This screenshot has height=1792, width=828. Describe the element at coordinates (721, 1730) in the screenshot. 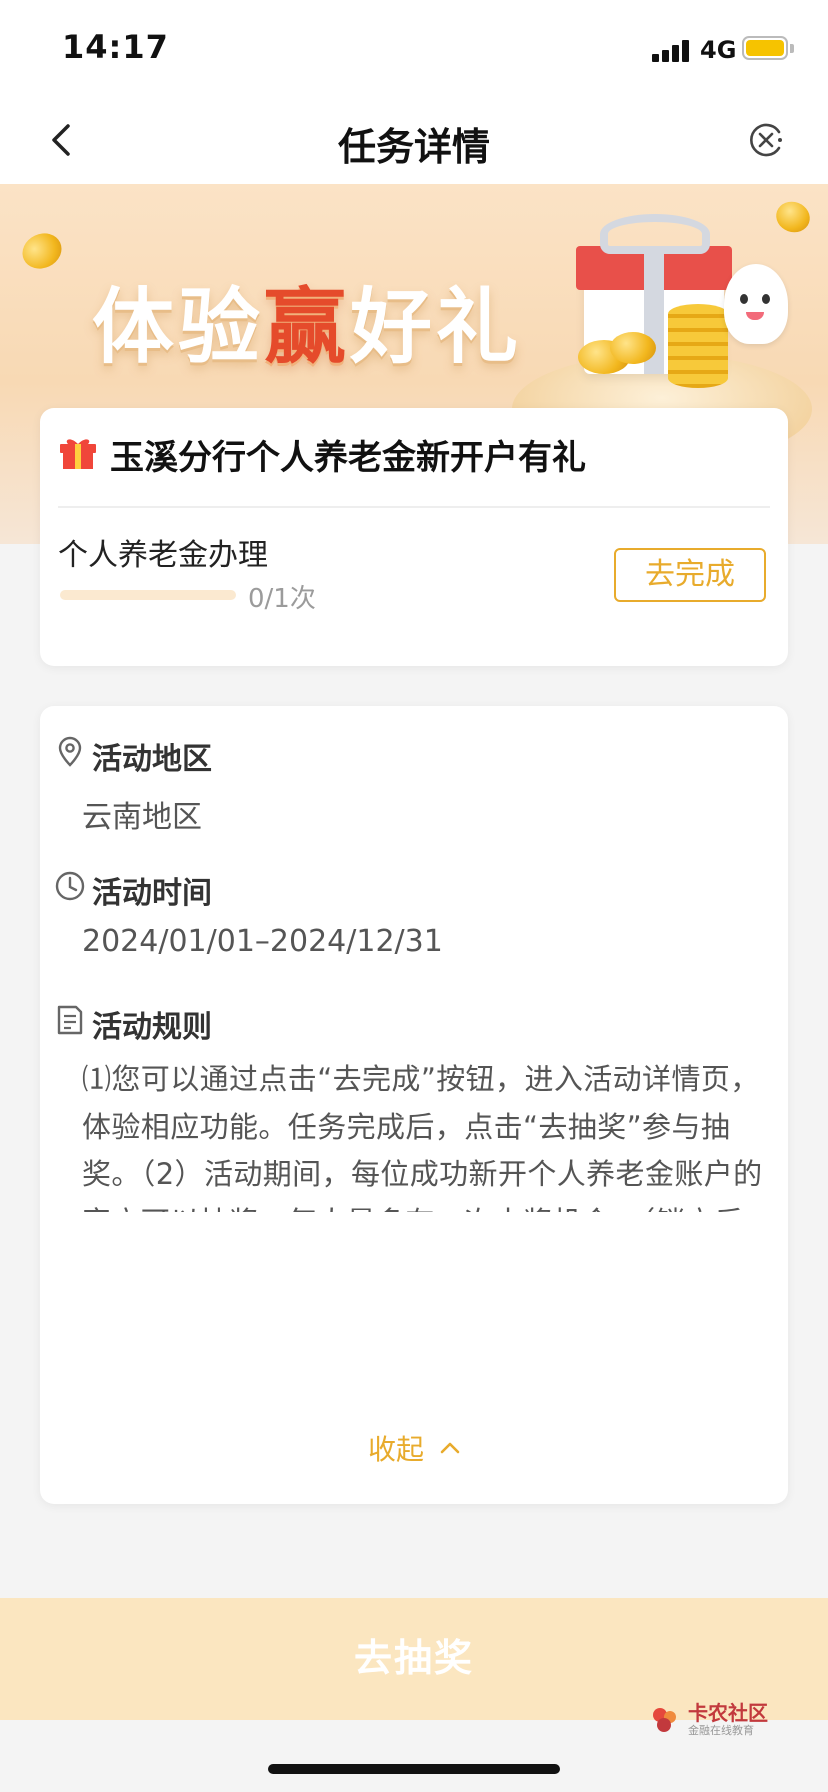

I see `watermark-sub-text: 金融在线教育` at that location.